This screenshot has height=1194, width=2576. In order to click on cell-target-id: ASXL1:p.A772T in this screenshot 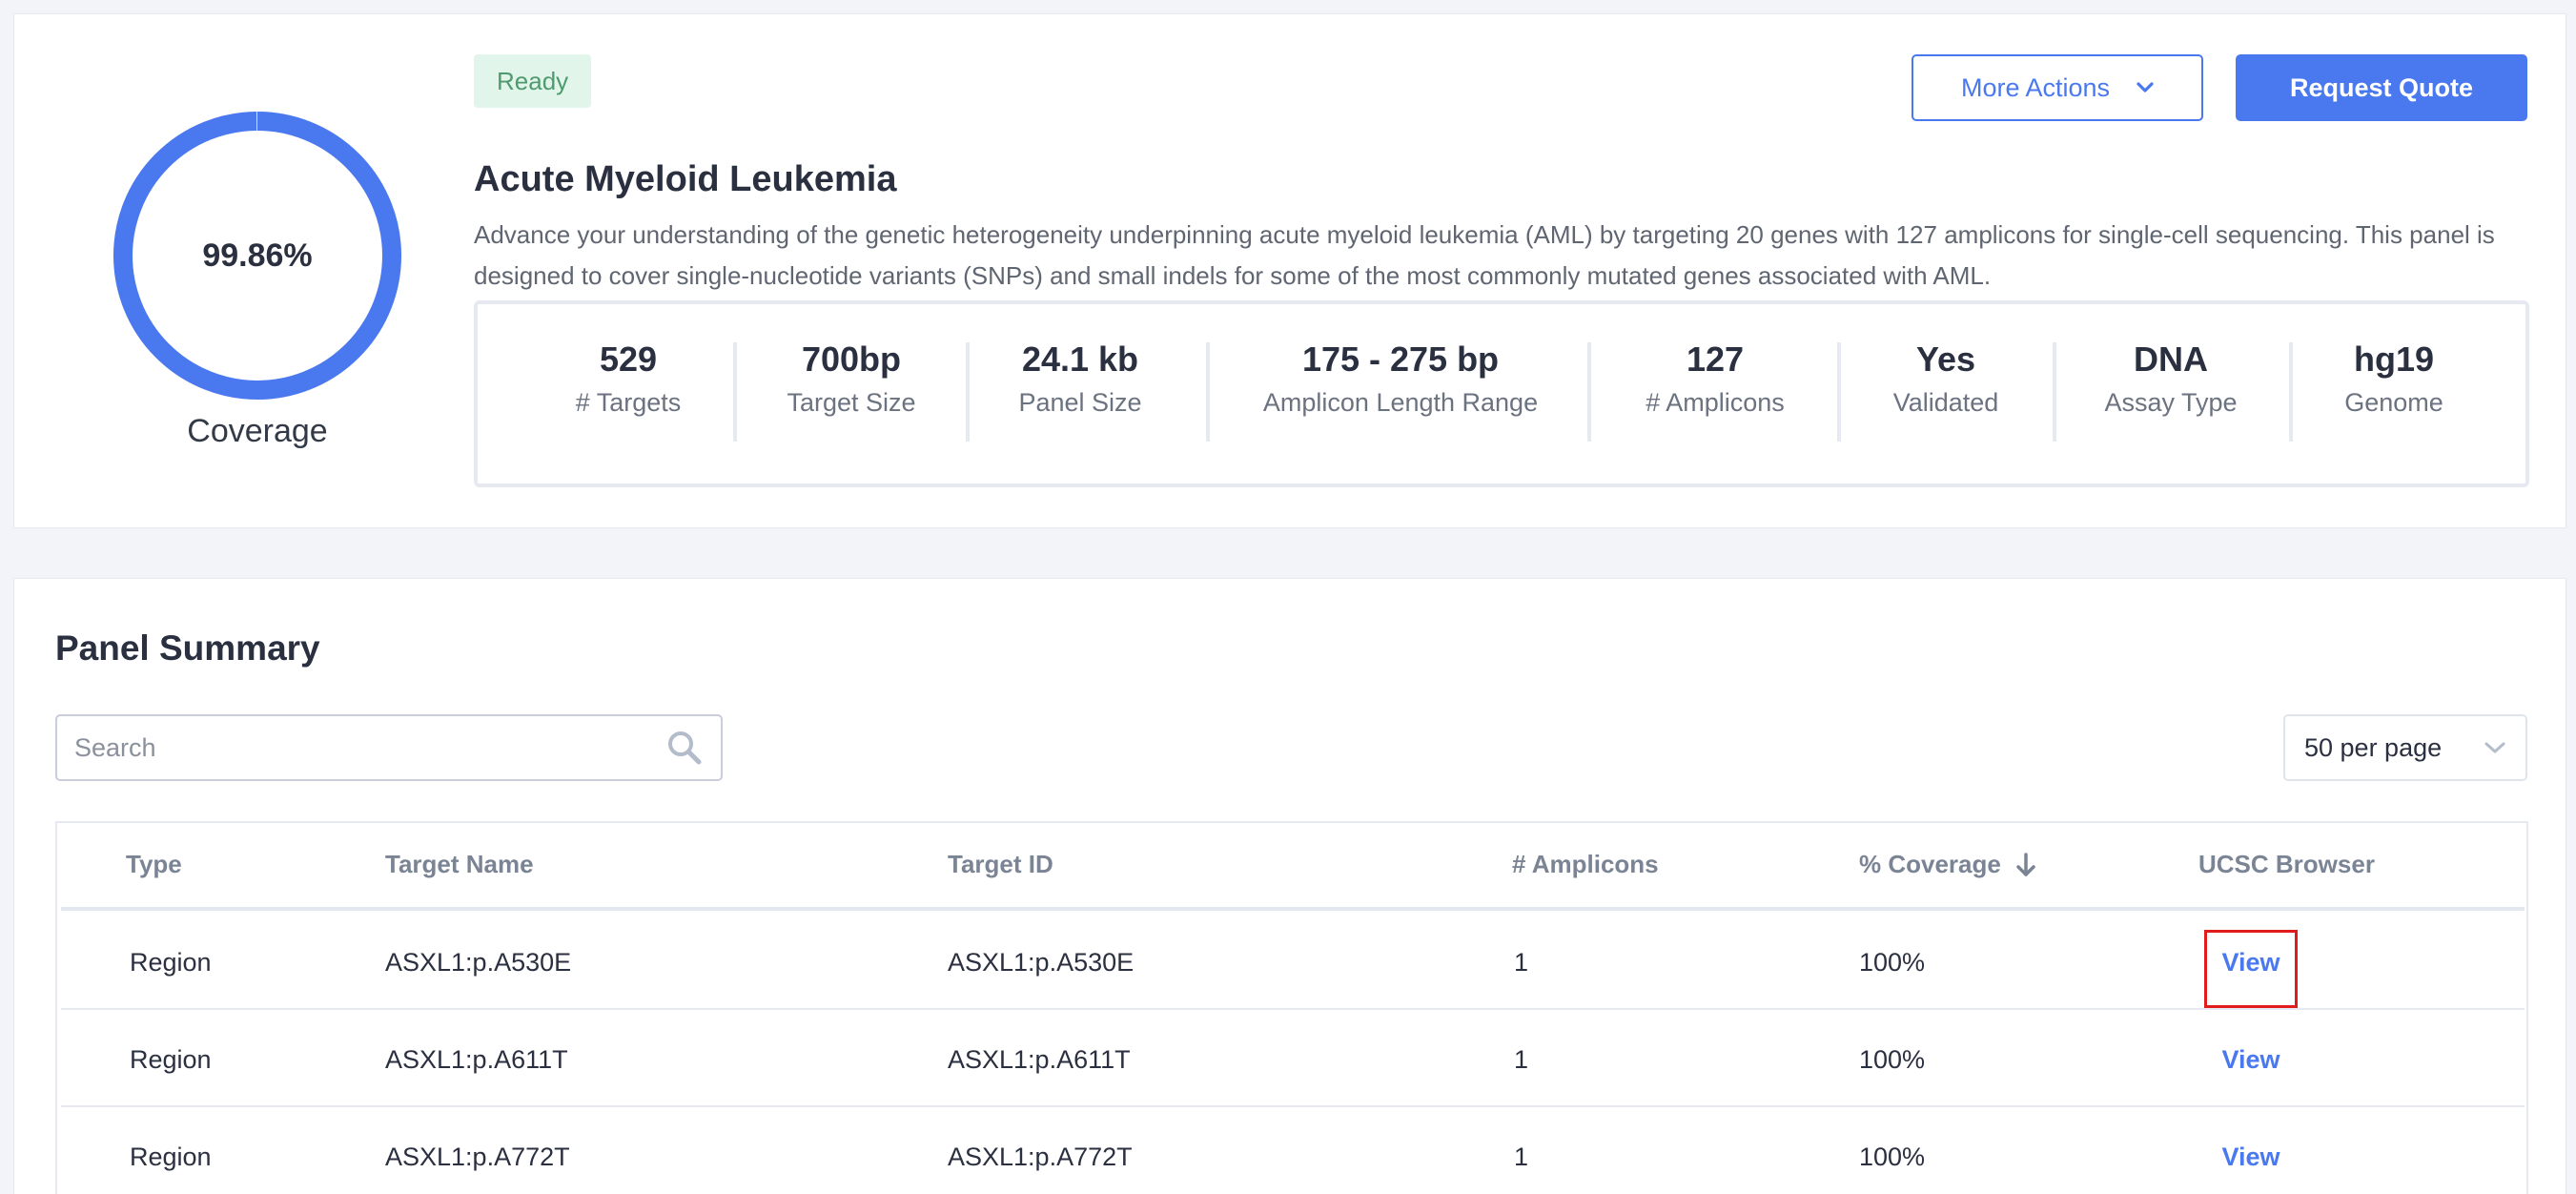, I will do `click(1040, 1156)`.